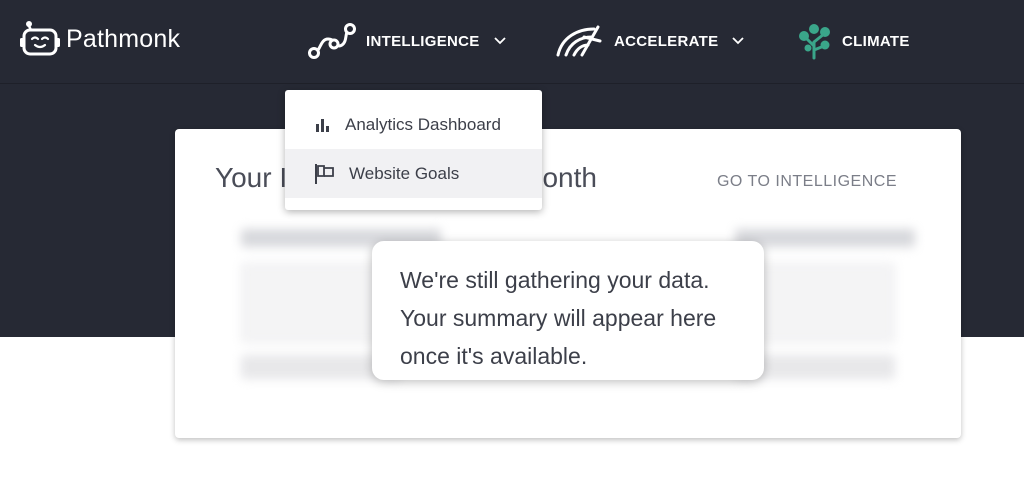 Image resolution: width=1024 pixels, height=488 pixels. I want to click on tooltip-line-1: We're still gathering your data., so click(555, 280).